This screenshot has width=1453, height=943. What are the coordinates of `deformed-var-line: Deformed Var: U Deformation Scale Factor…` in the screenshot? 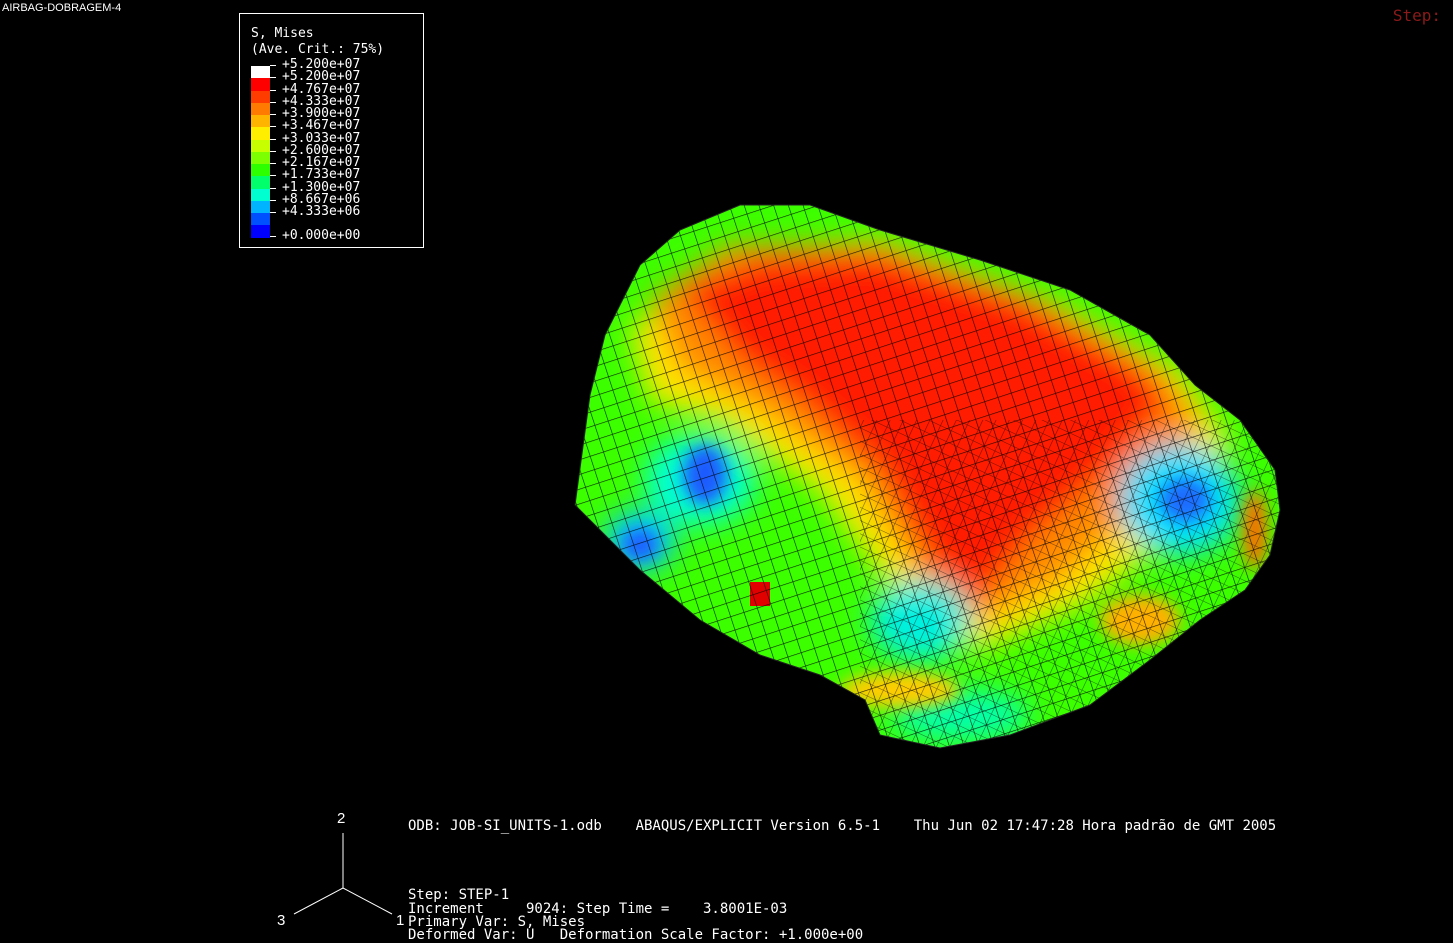 It's located at (636, 935).